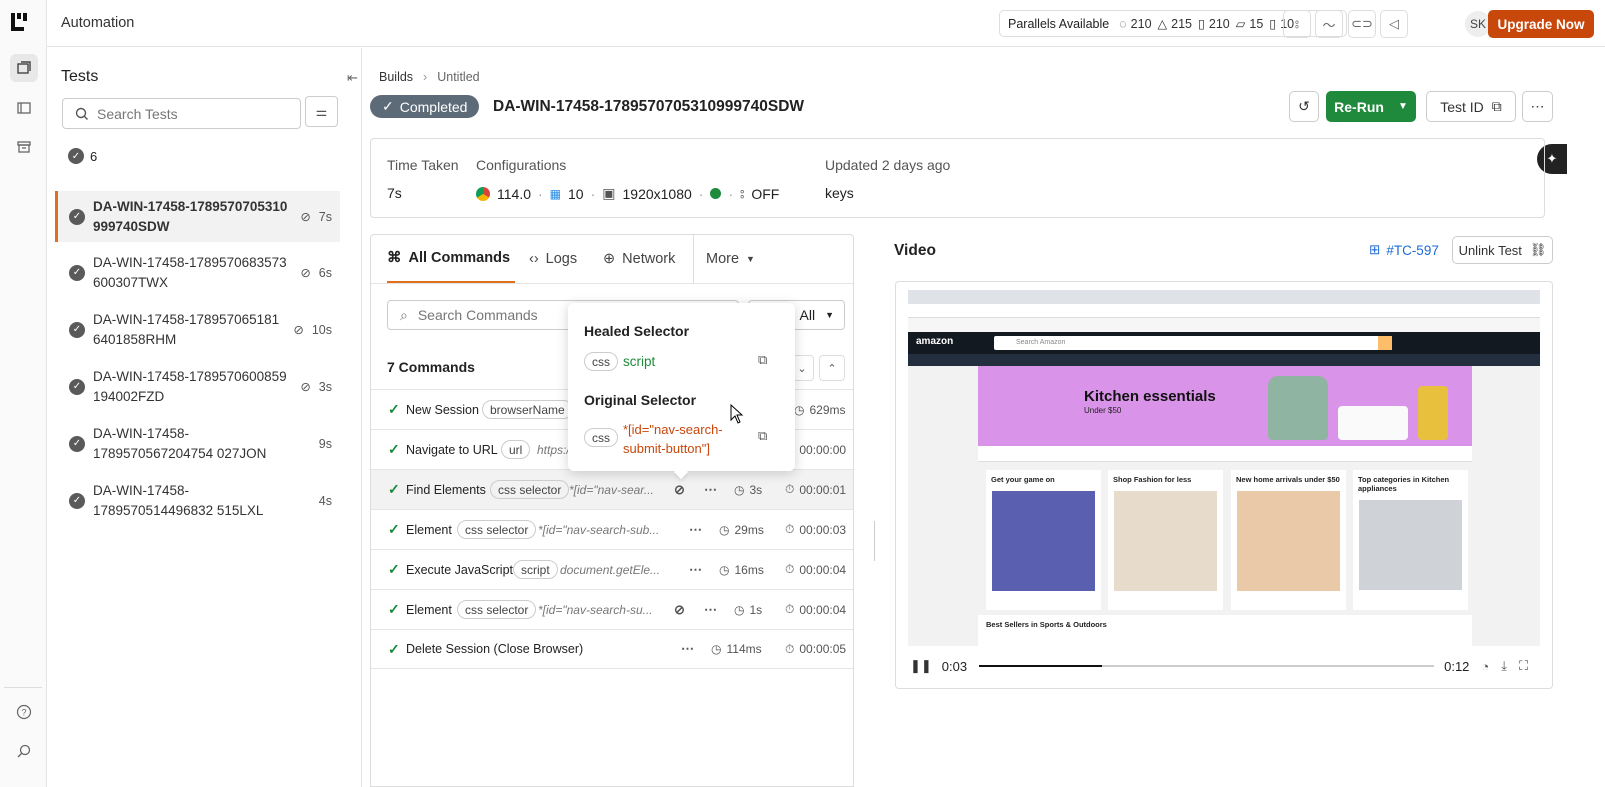  I want to click on amazon-search: Search Amazon, so click(1189, 343).